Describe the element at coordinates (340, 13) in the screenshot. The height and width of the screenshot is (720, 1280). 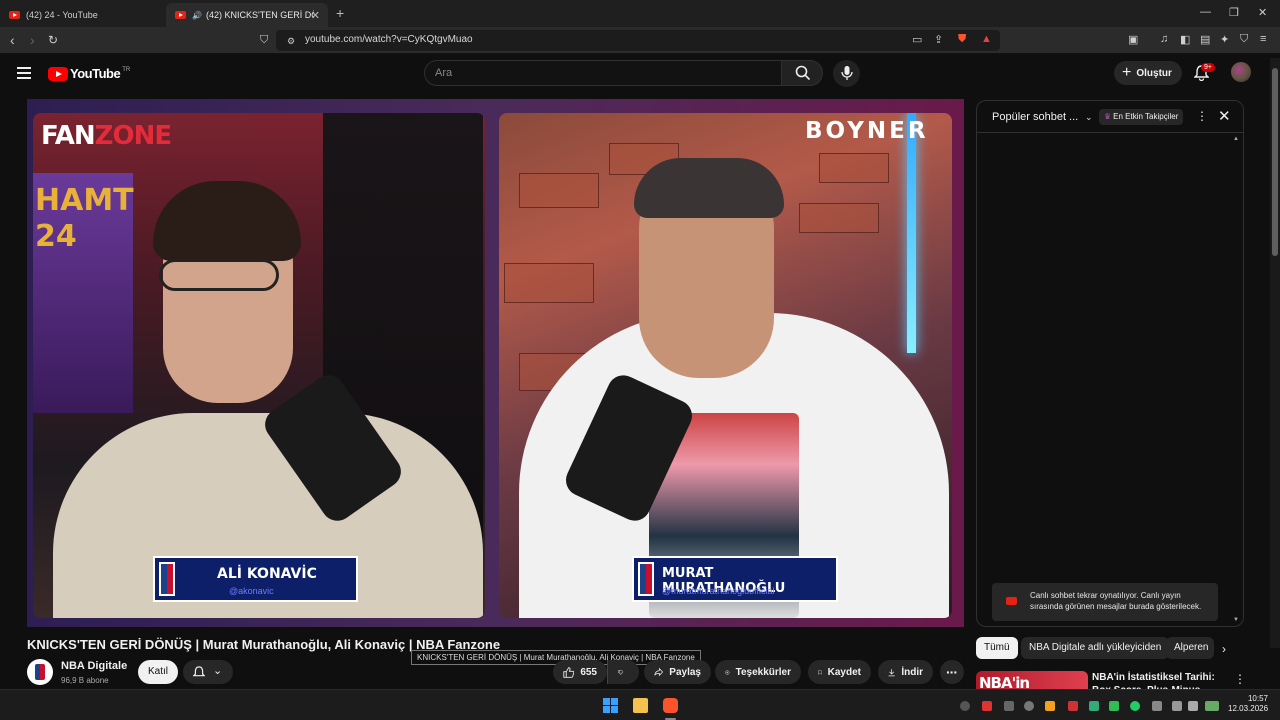
I see `new-tab-icon: +` at that location.